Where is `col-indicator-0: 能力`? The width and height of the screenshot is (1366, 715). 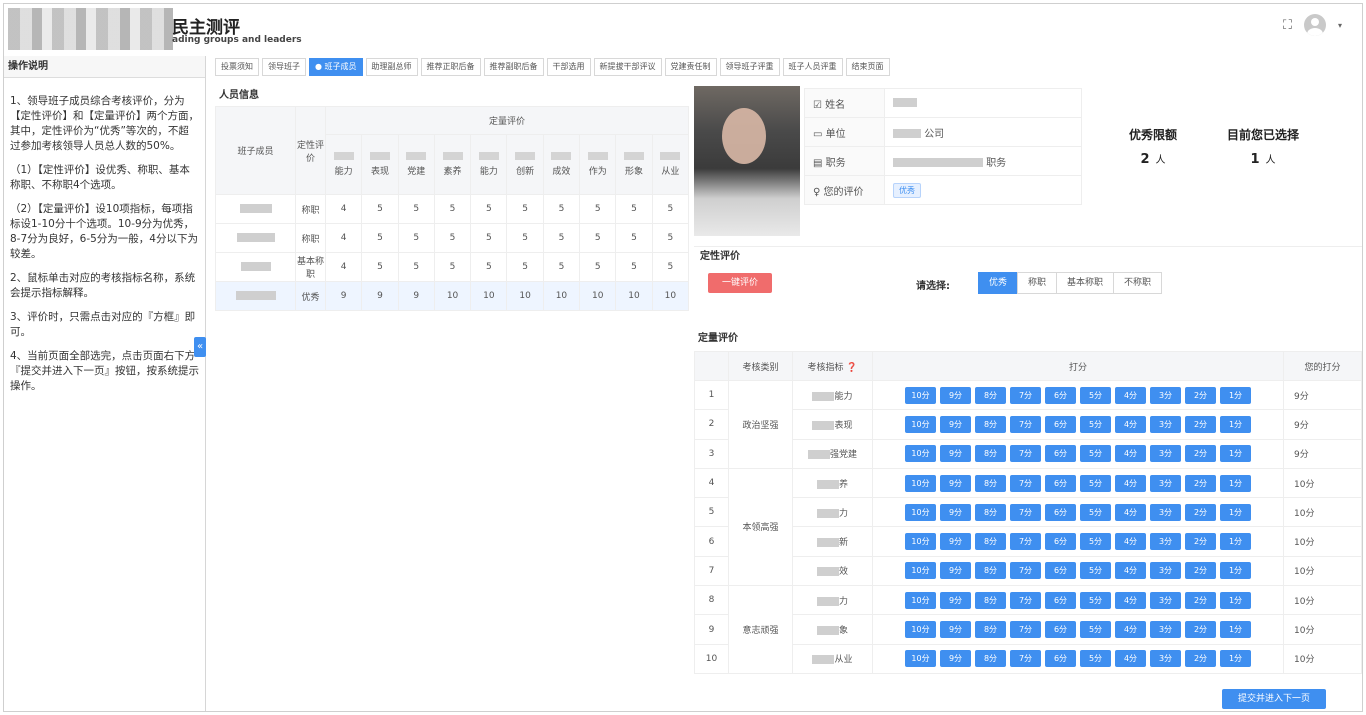 col-indicator-0: 能力 is located at coordinates (343, 164).